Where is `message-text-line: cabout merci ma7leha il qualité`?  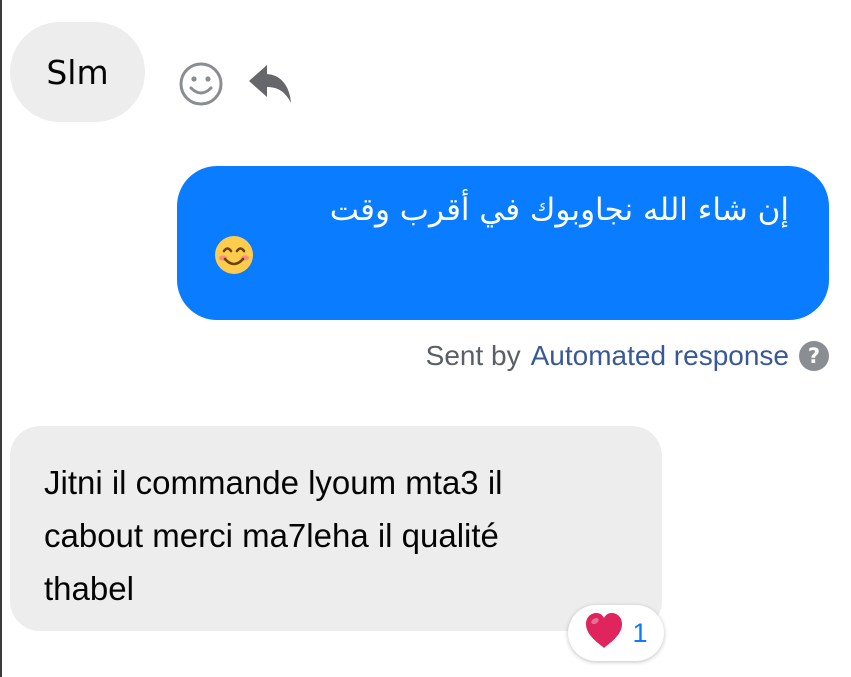 message-text-line: cabout merci ma7leha il qualité is located at coordinates (271, 535).